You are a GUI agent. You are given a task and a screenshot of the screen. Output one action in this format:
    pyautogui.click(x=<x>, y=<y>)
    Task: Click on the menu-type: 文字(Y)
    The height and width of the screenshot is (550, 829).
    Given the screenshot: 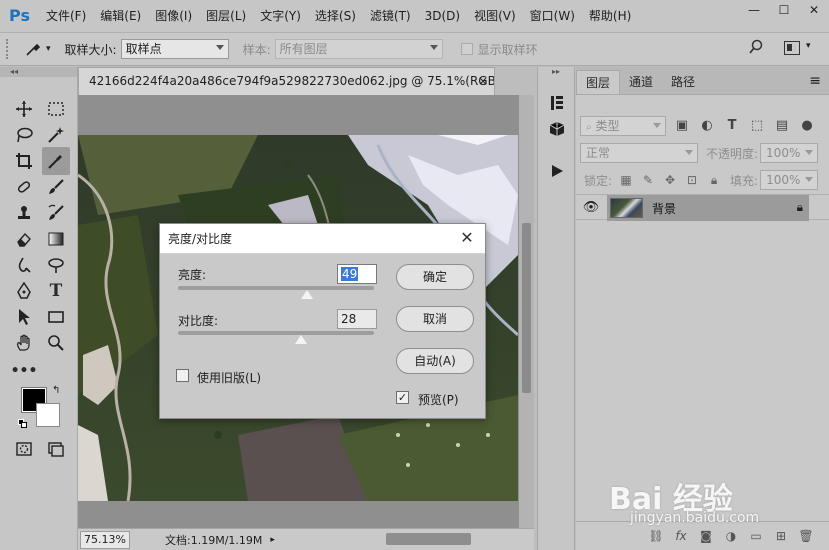 What is the action you would take?
    pyautogui.click(x=280, y=16)
    